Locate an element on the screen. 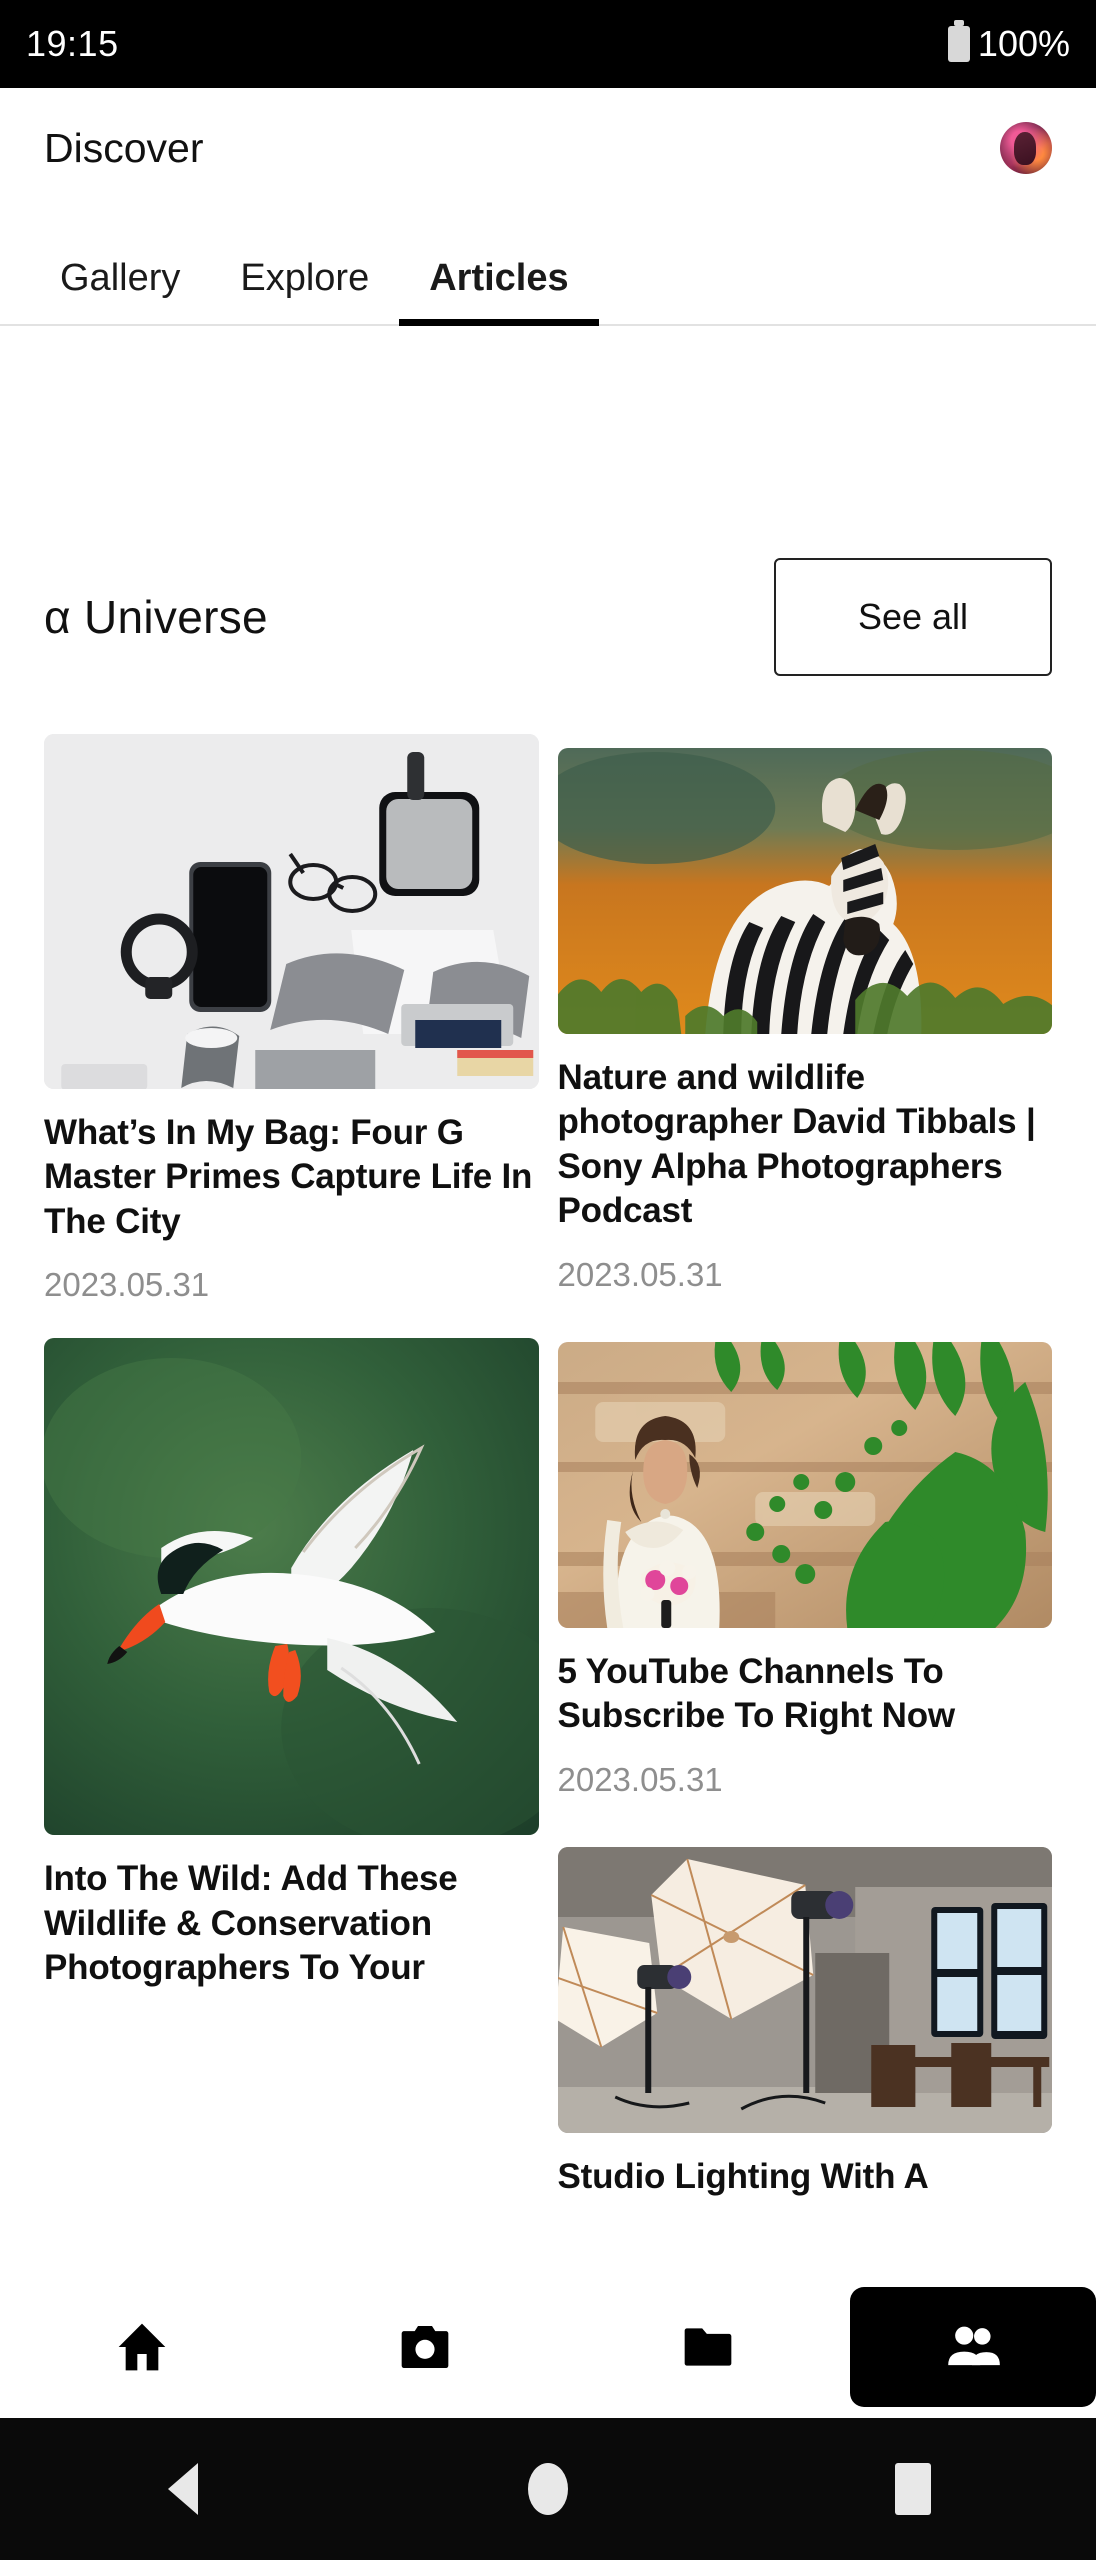 The image size is (1096, 2560). home-circle-icon is located at coordinates (547, 2489).